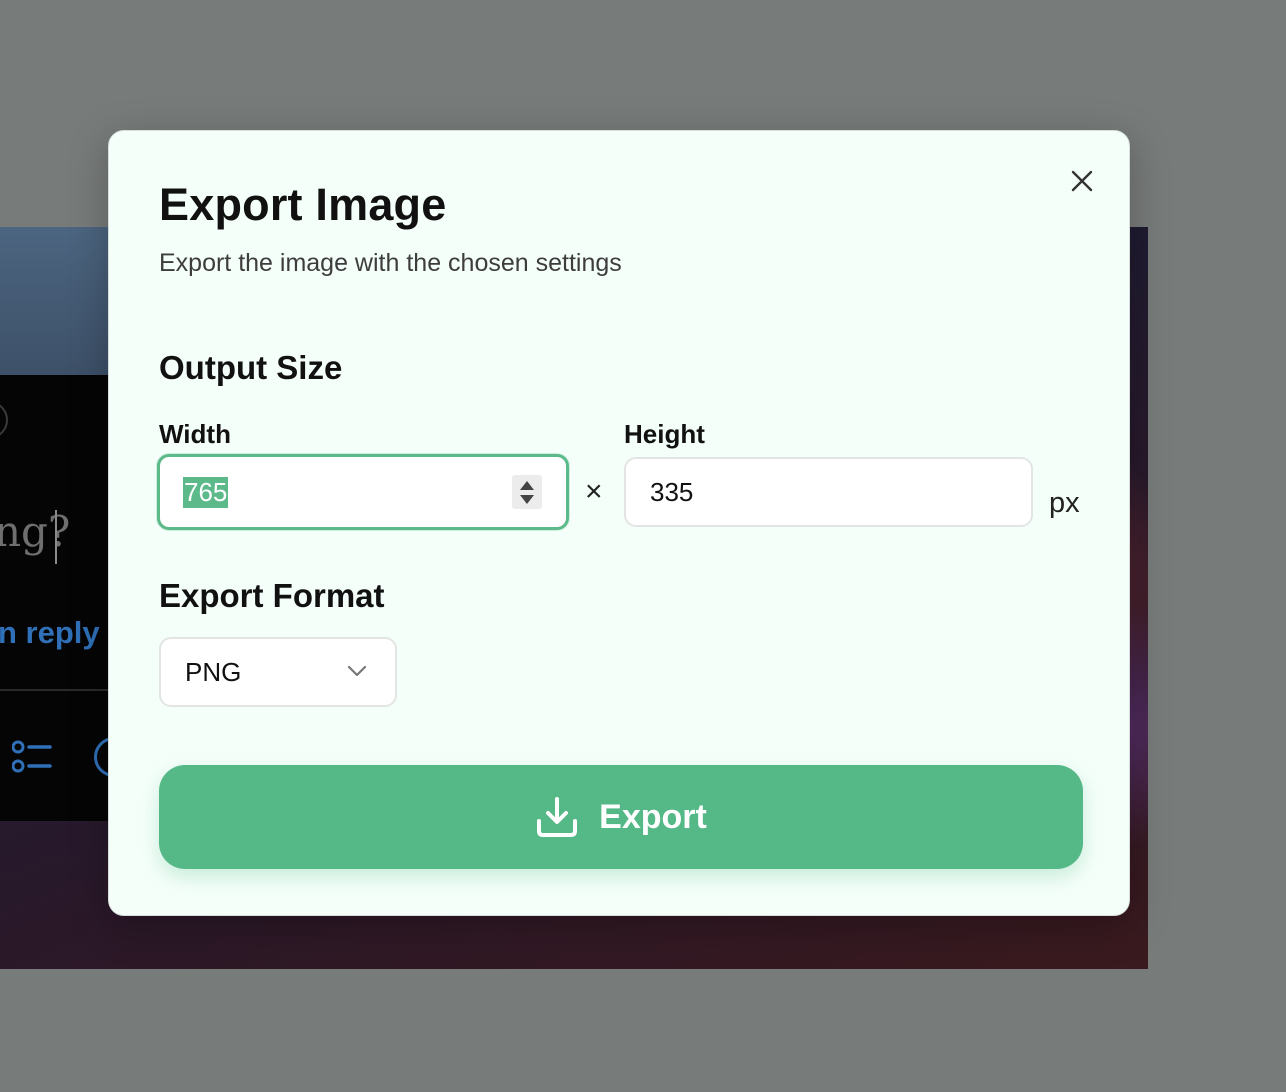 Image resolution: width=1286 pixels, height=1092 pixels. What do you see at coordinates (54, 690) in the screenshot?
I see `preview-divider` at bounding box center [54, 690].